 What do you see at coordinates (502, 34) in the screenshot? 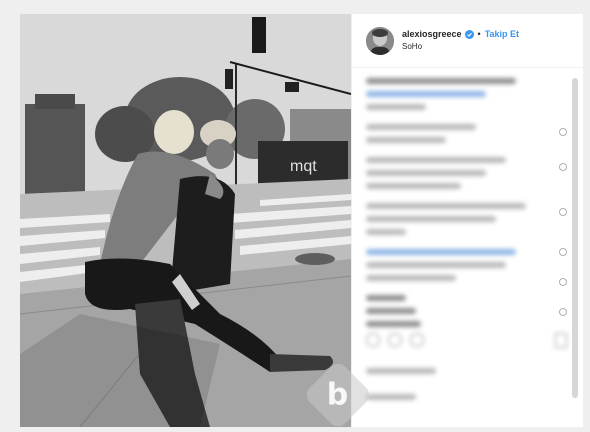
I see `follow-button: Takip Et` at bounding box center [502, 34].